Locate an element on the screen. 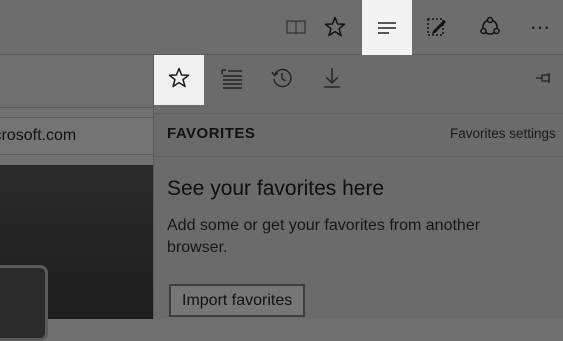  page-tab-strip is located at coordinates (76, 81).